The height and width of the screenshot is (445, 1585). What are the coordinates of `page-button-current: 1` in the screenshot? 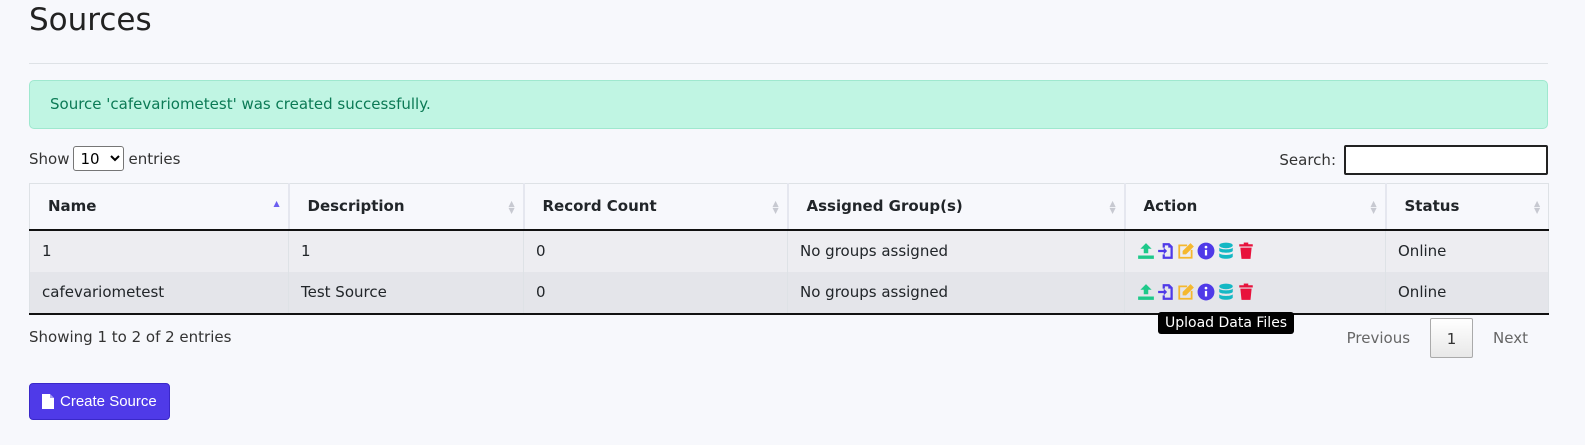 It's located at (1452, 338).